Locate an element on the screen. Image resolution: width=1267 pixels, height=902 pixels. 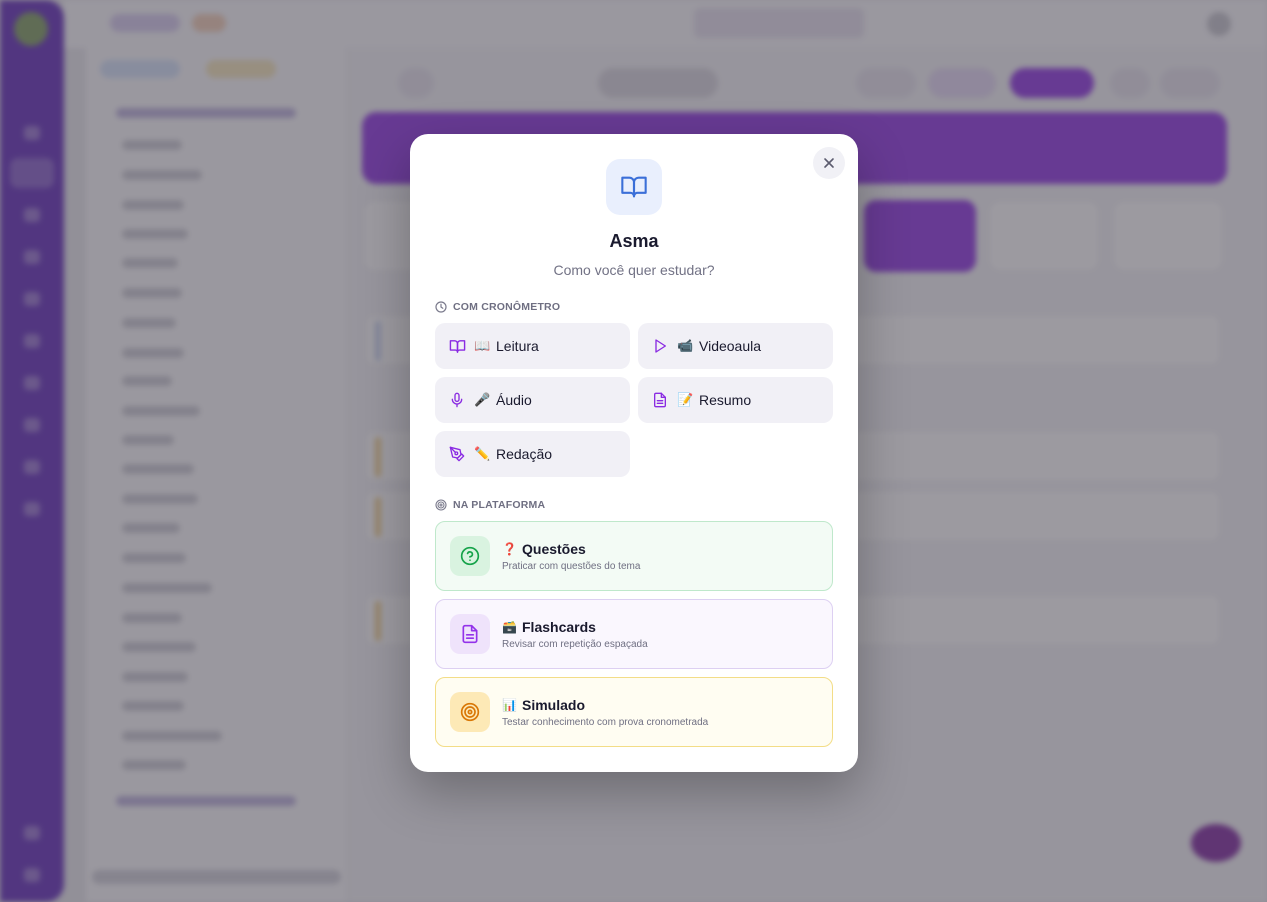
timed-section-text: COM CRONÔMETRO is located at coordinates (507, 307).